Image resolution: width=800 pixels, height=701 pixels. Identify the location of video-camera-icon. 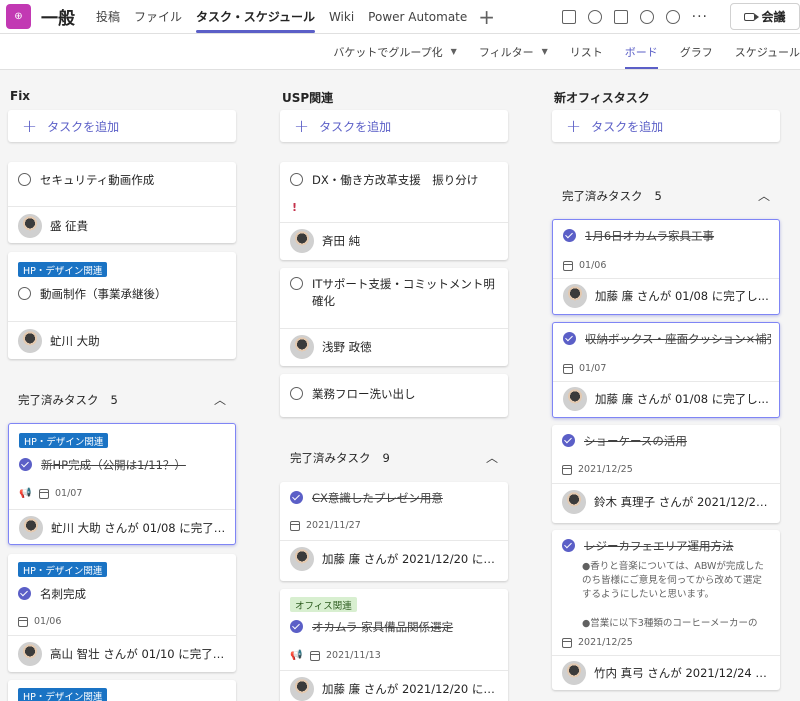
(752, 16).